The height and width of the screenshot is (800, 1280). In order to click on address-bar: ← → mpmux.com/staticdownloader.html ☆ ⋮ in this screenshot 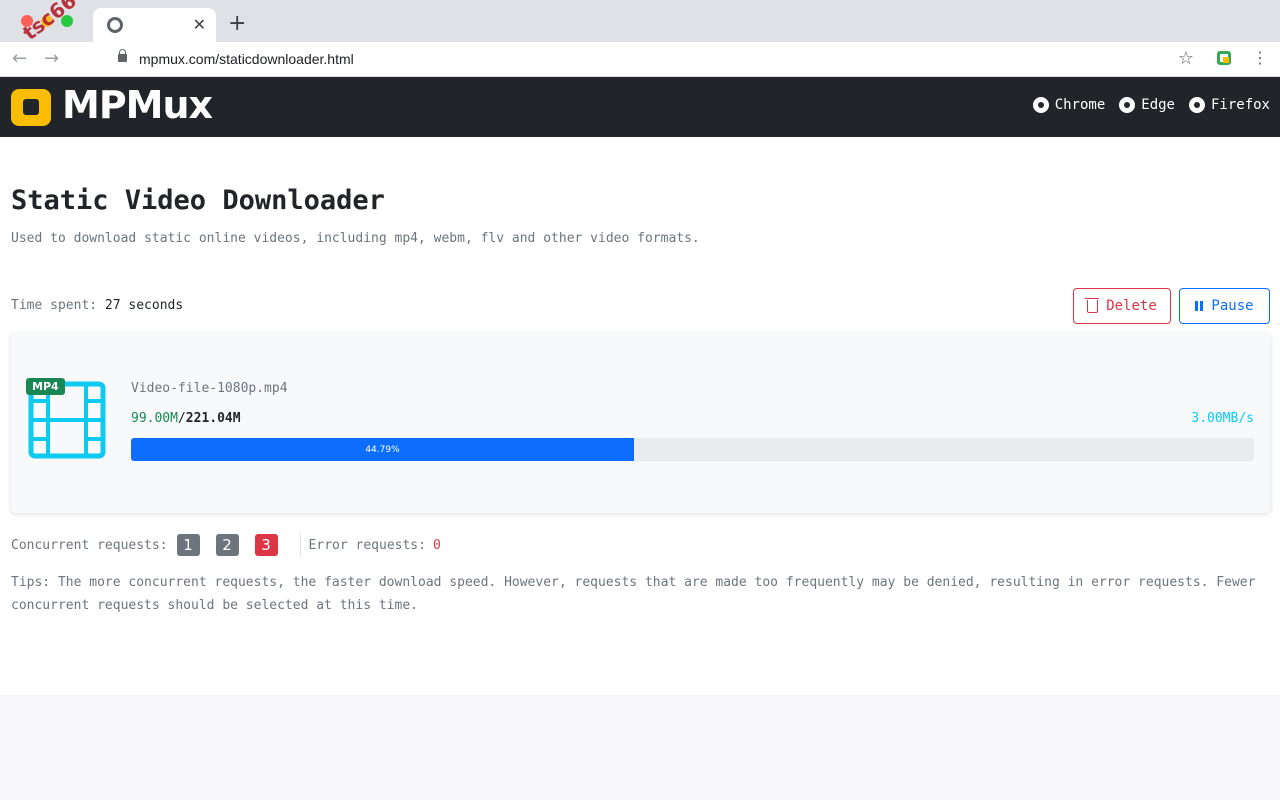, I will do `click(640, 59)`.